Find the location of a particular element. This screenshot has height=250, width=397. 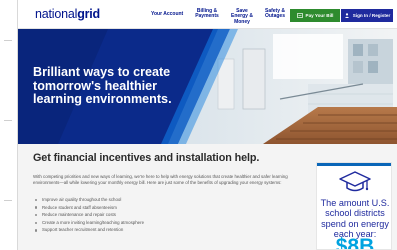

graduation-cap-icon is located at coordinates (355, 181).